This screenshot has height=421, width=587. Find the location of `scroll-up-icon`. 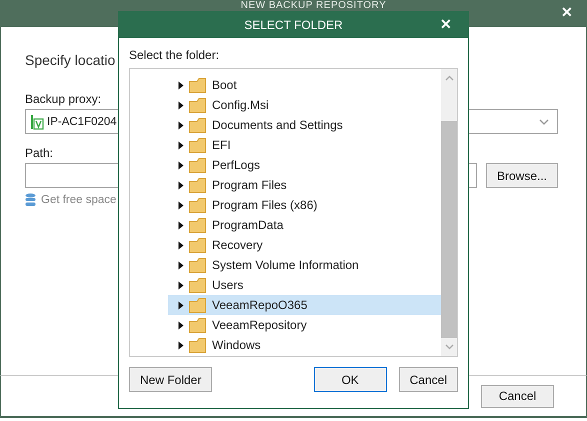

scroll-up-icon is located at coordinates (449, 78).